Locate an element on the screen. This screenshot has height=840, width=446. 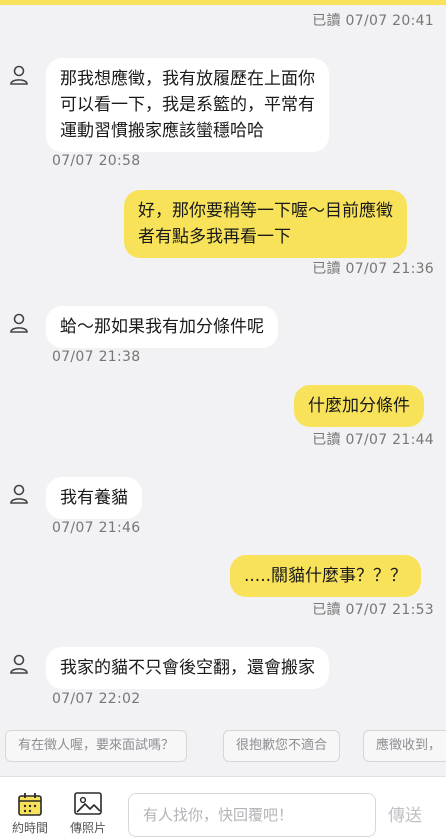
quick-reply-chip: 應徵收到， is located at coordinates (404, 746).